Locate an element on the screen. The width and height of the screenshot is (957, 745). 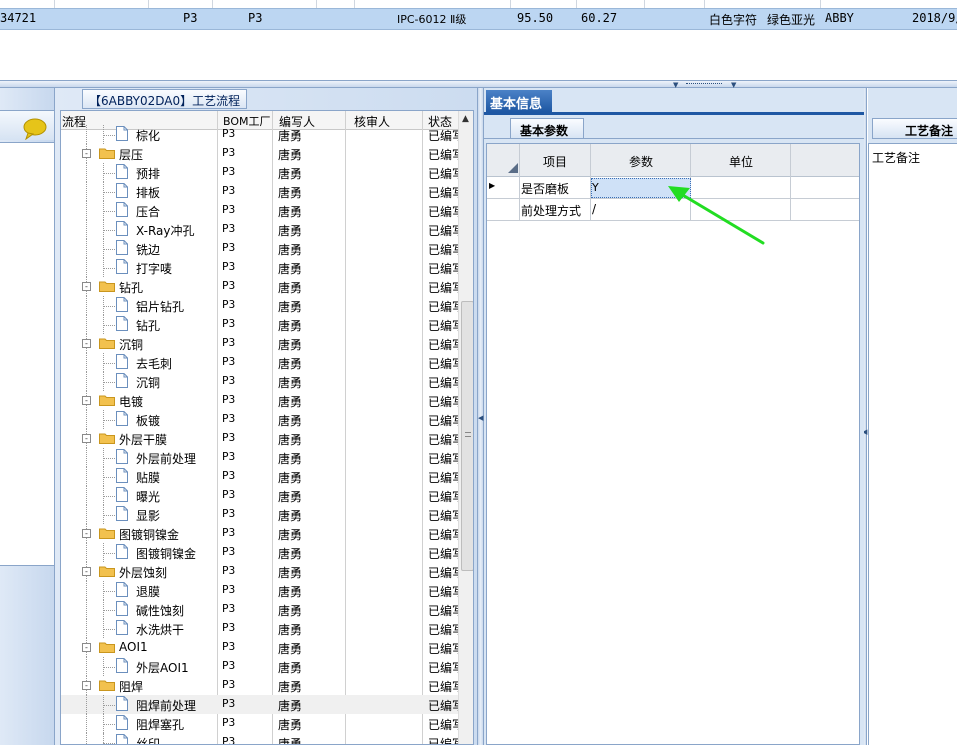
tree-node-label: 贴膜 is located at coordinates (148, 478).